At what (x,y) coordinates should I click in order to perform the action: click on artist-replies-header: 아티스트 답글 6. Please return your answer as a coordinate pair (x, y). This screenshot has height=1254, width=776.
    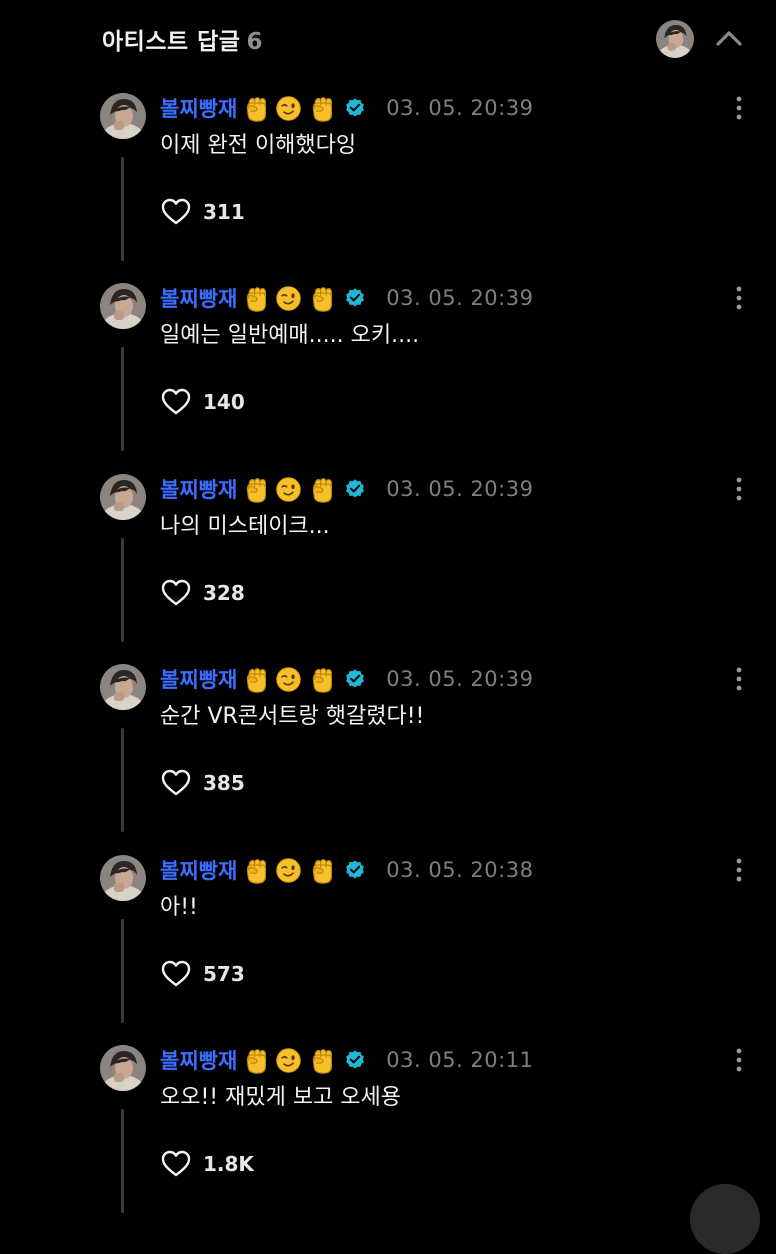
    Looking at the image, I should click on (388, 40).